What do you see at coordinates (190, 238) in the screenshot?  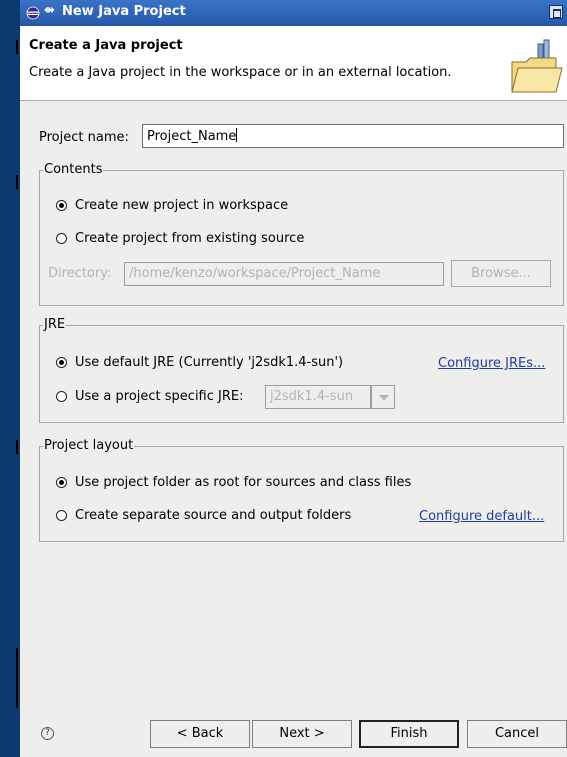 I see `radio-label: Create project from existing source` at bounding box center [190, 238].